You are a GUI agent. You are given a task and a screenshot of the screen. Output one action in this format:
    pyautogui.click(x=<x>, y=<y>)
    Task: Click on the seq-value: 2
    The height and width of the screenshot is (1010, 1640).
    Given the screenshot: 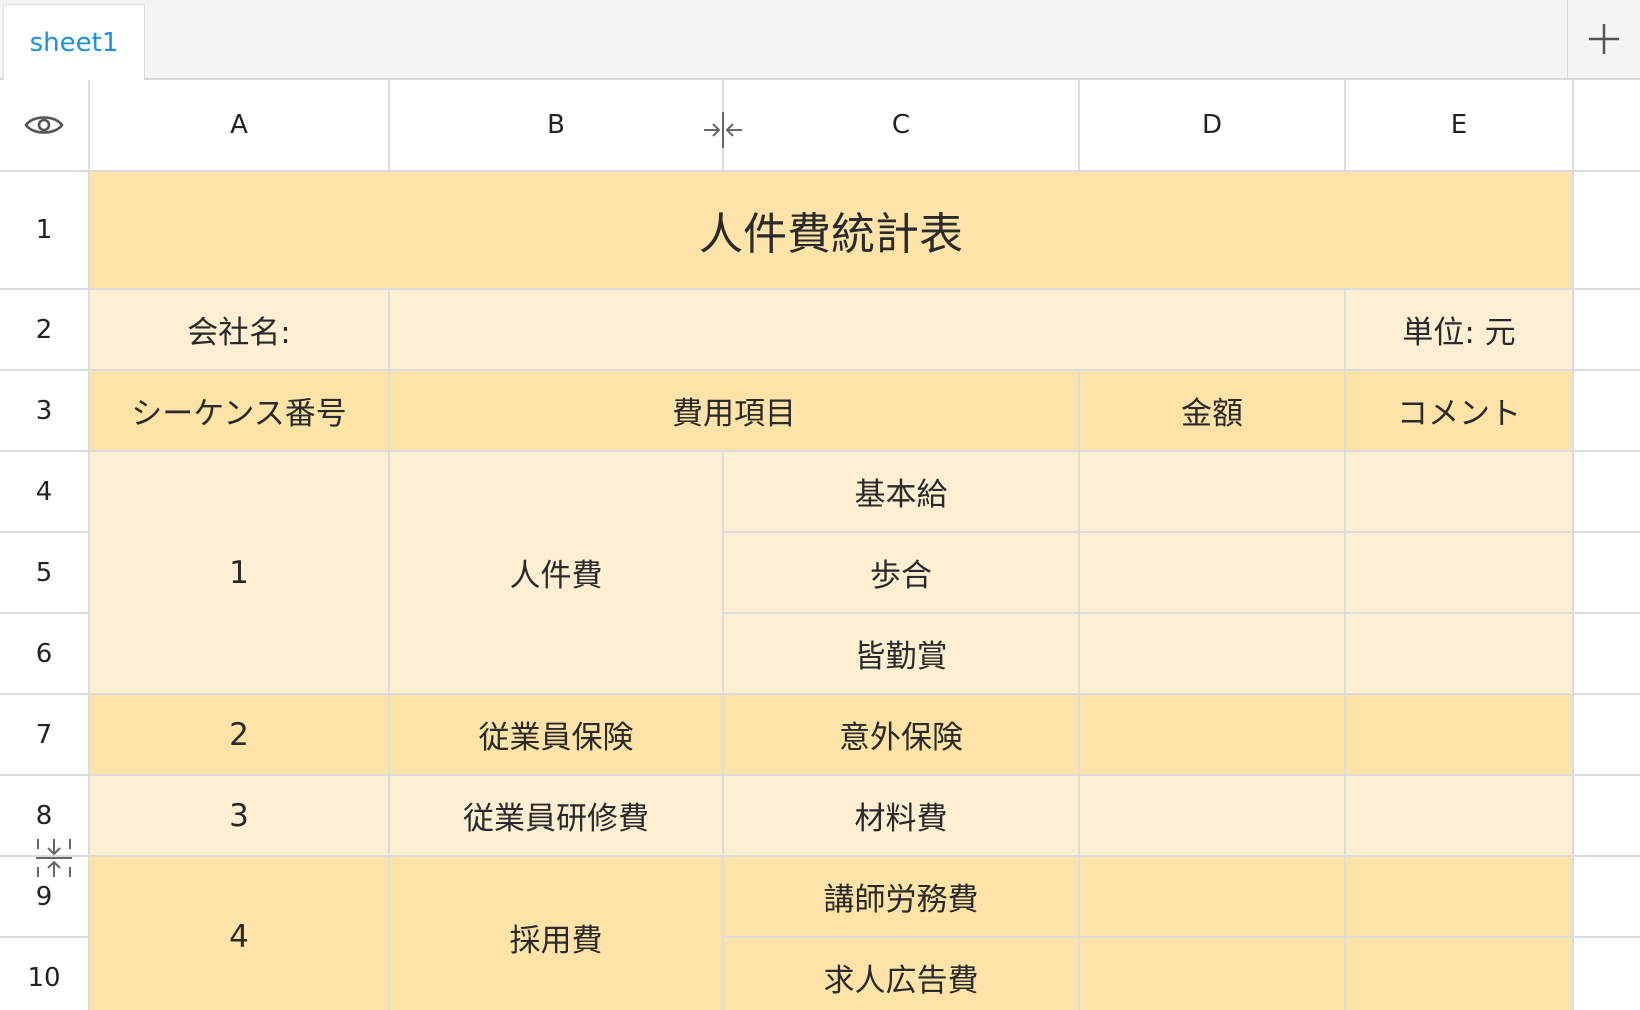 What is the action you would take?
    pyautogui.click(x=239, y=734)
    